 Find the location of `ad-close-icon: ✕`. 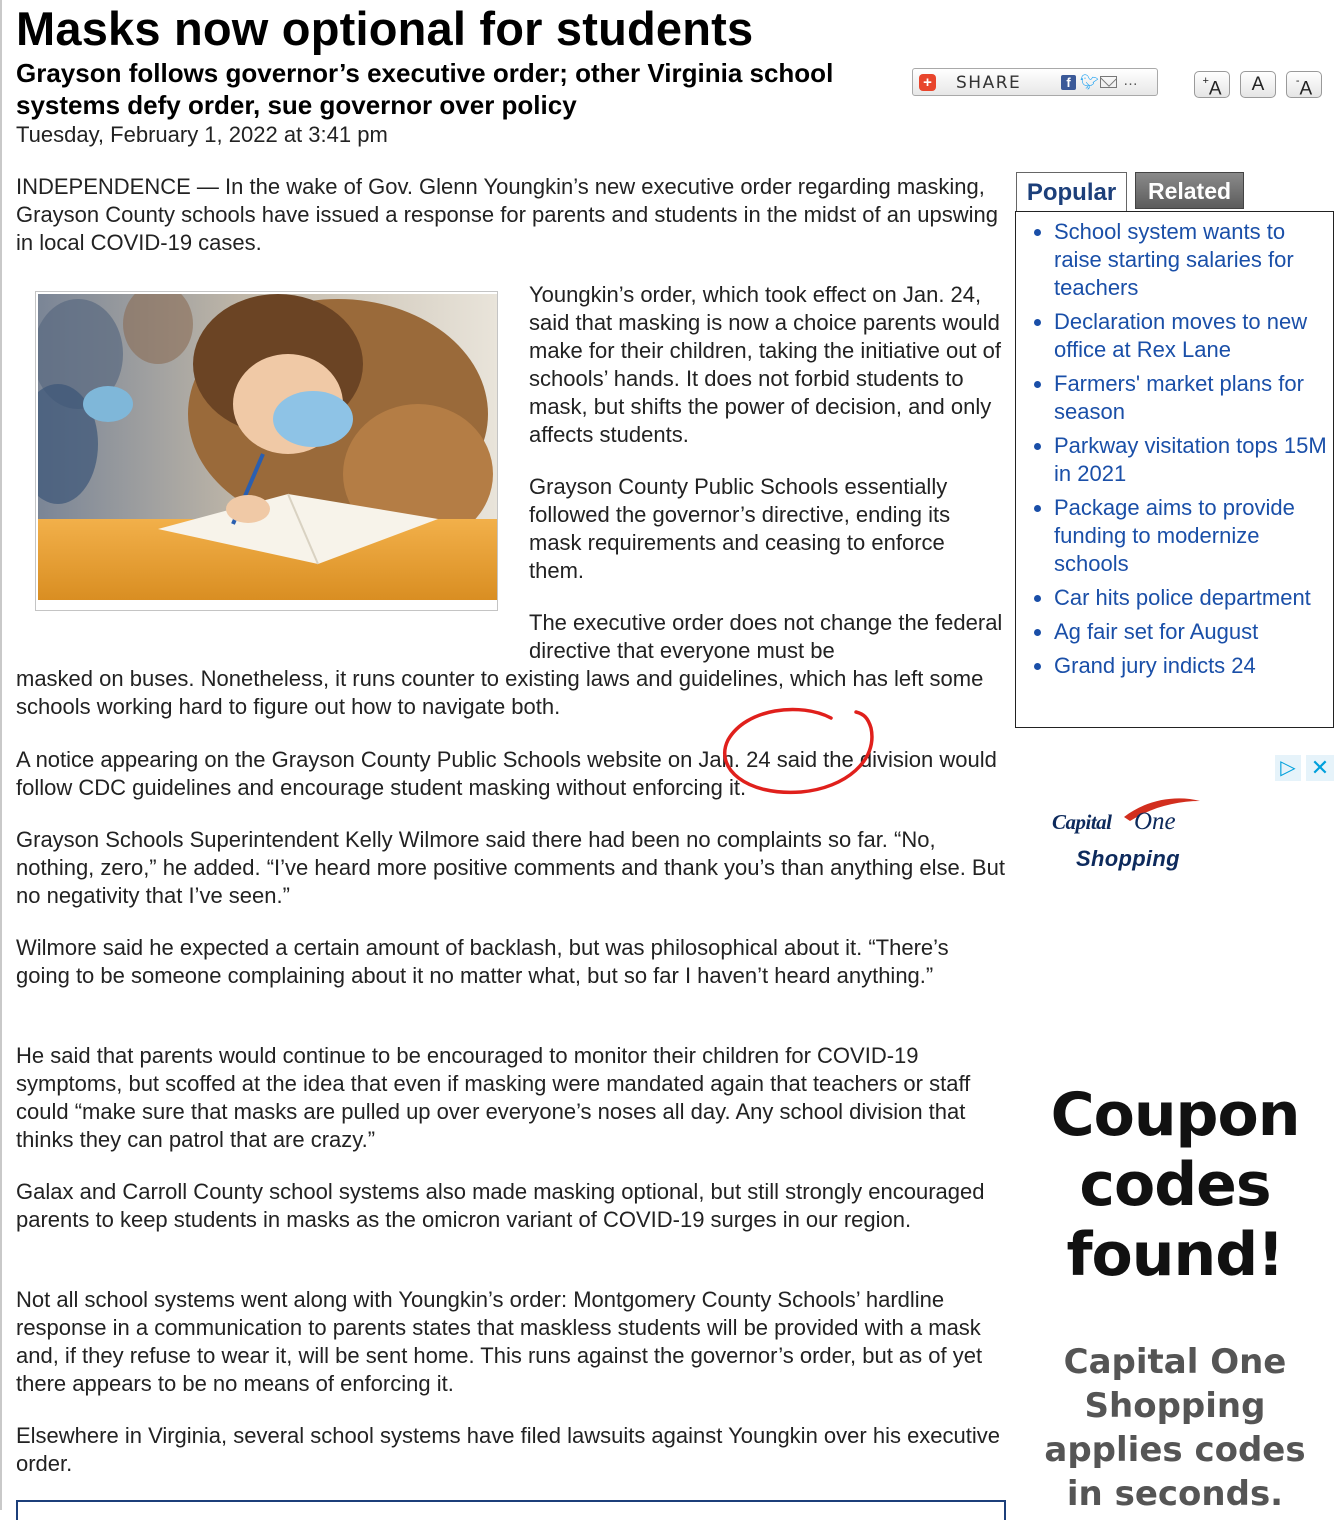

ad-close-icon: ✕ is located at coordinates (1320, 768).